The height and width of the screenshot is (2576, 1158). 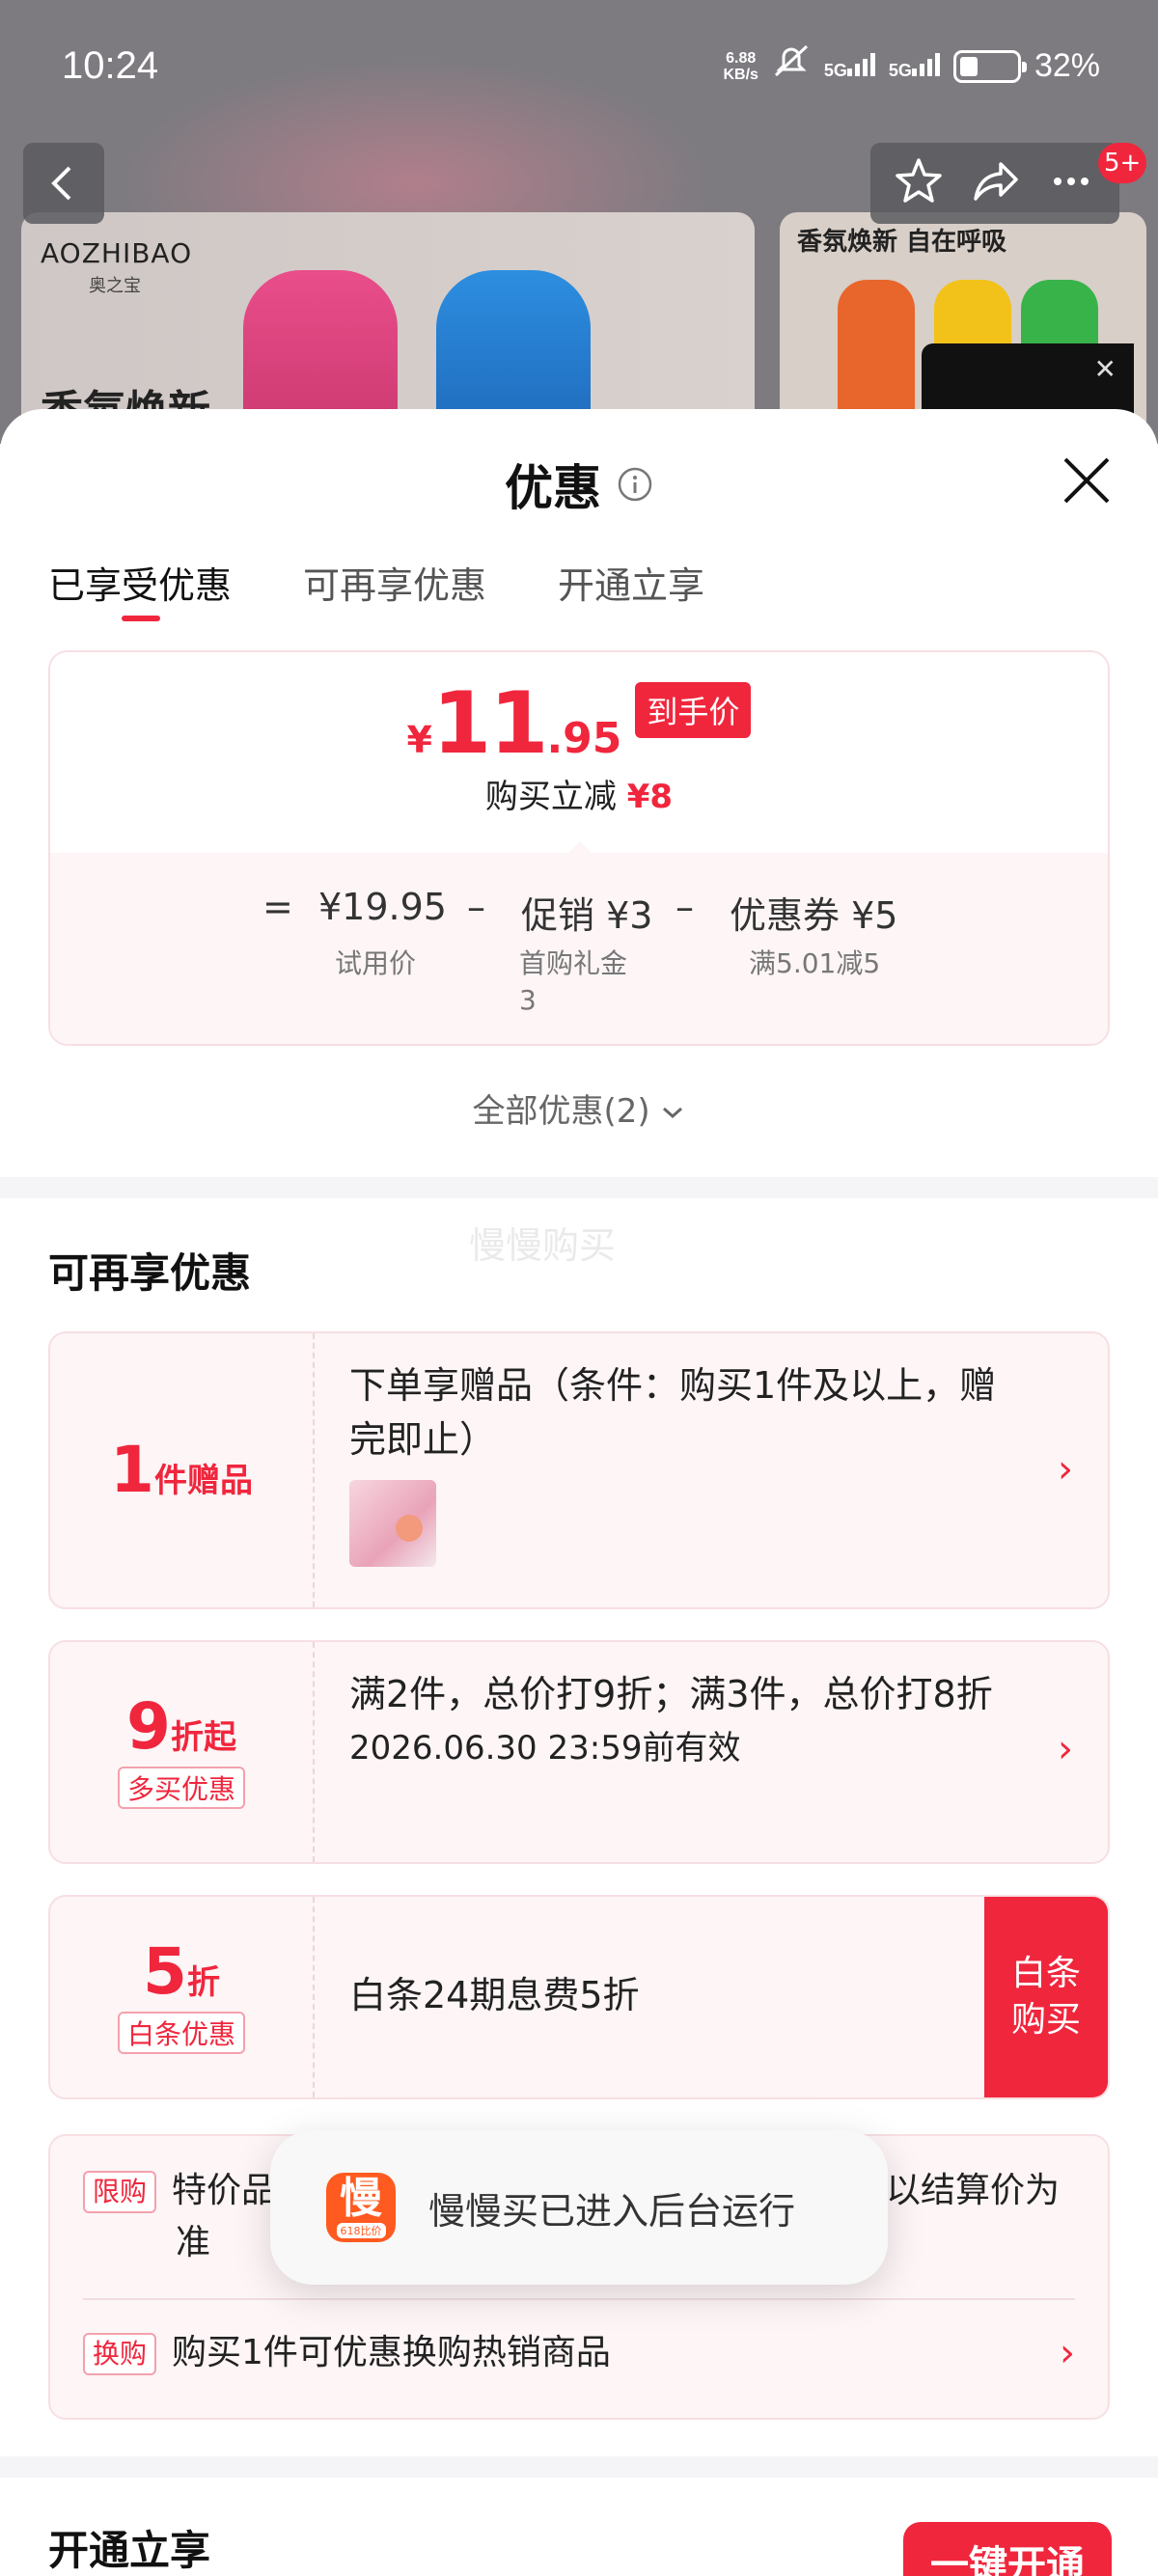 I want to click on brand-subtitle: 奥之宝, so click(x=115, y=286).